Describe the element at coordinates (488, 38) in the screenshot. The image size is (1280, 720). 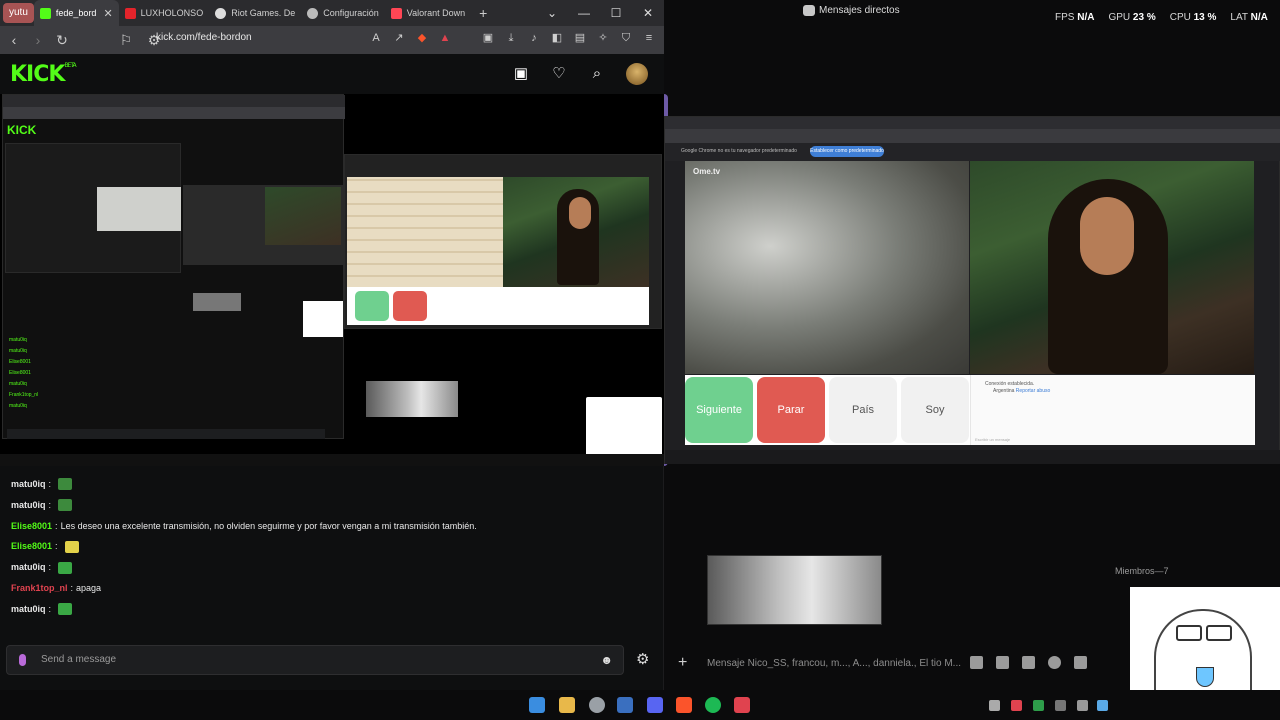
I see `screenshot-icon: ▣` at that location.